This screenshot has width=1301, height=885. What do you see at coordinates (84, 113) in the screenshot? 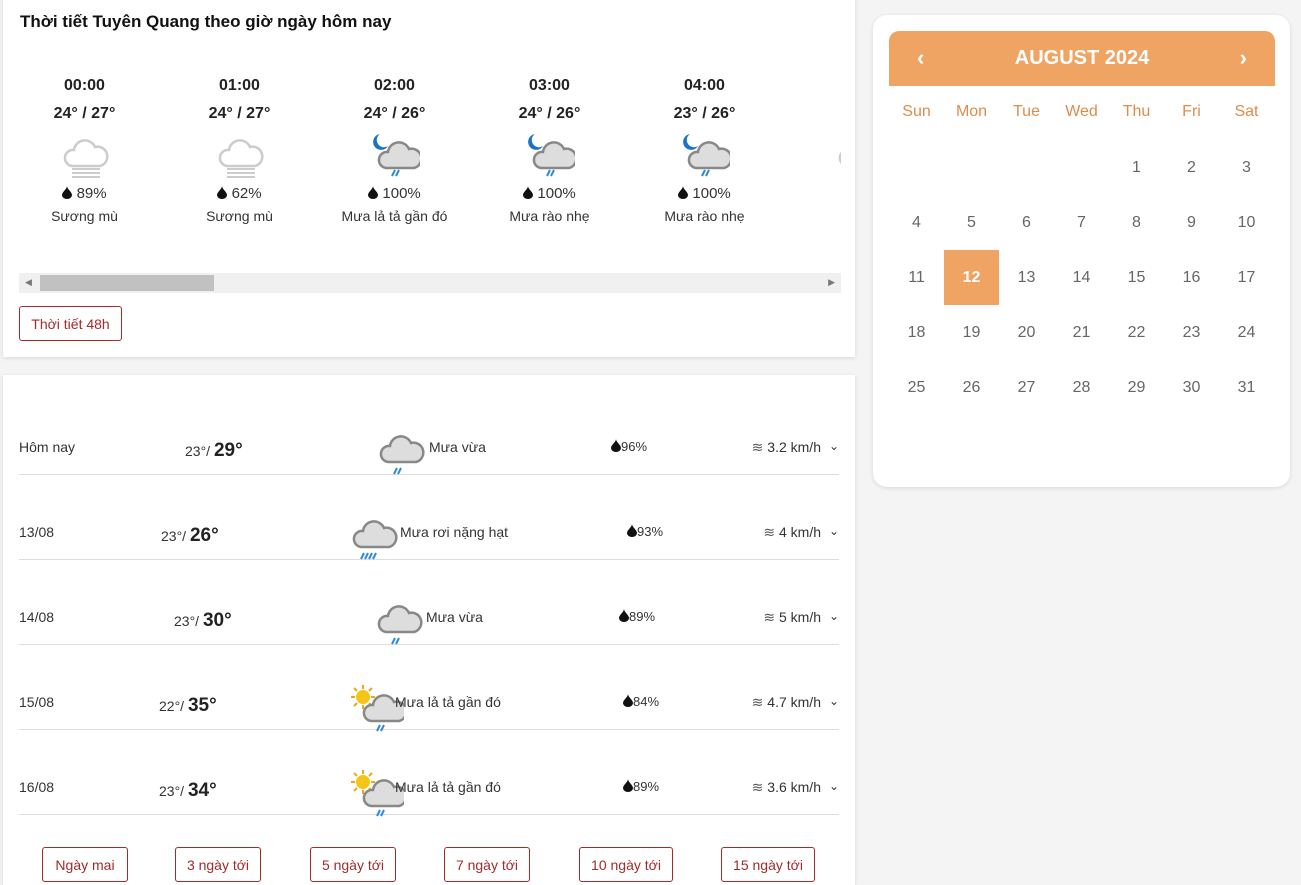
I see `hour-temp: 24° / 27°` at bounding box center [84, 113].